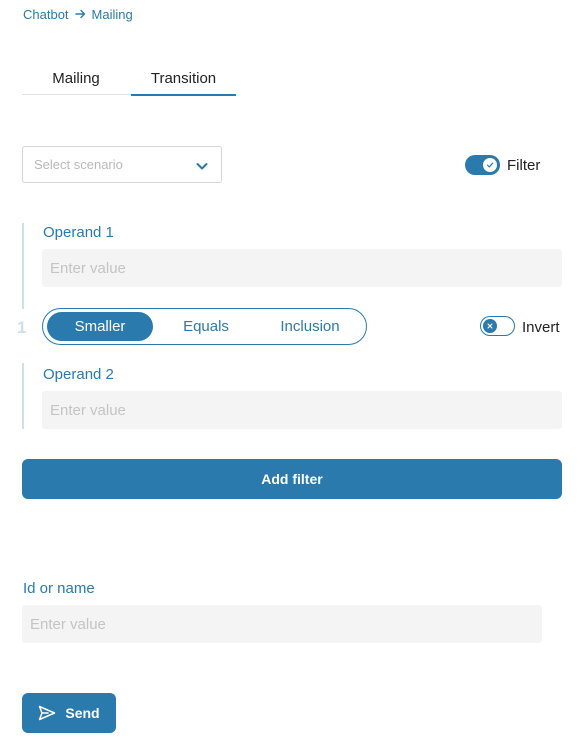  What do you see at coordinates (46, 14) in the screenshot?
I see `breadcrumb-item-chatbot: Chatbot` at bounding box center [46, 14].